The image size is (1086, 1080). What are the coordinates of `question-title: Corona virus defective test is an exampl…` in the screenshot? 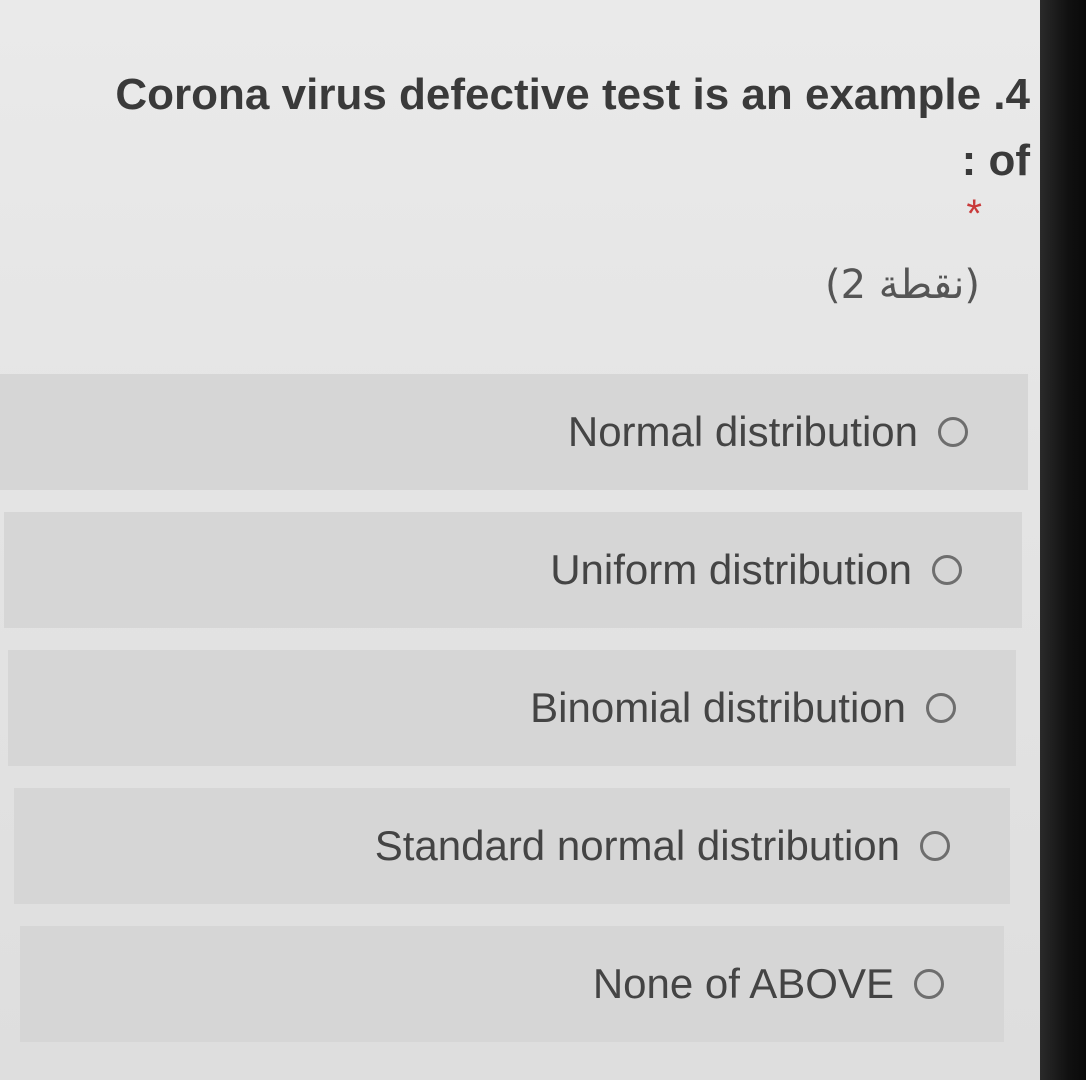 It's located at (530, 128).